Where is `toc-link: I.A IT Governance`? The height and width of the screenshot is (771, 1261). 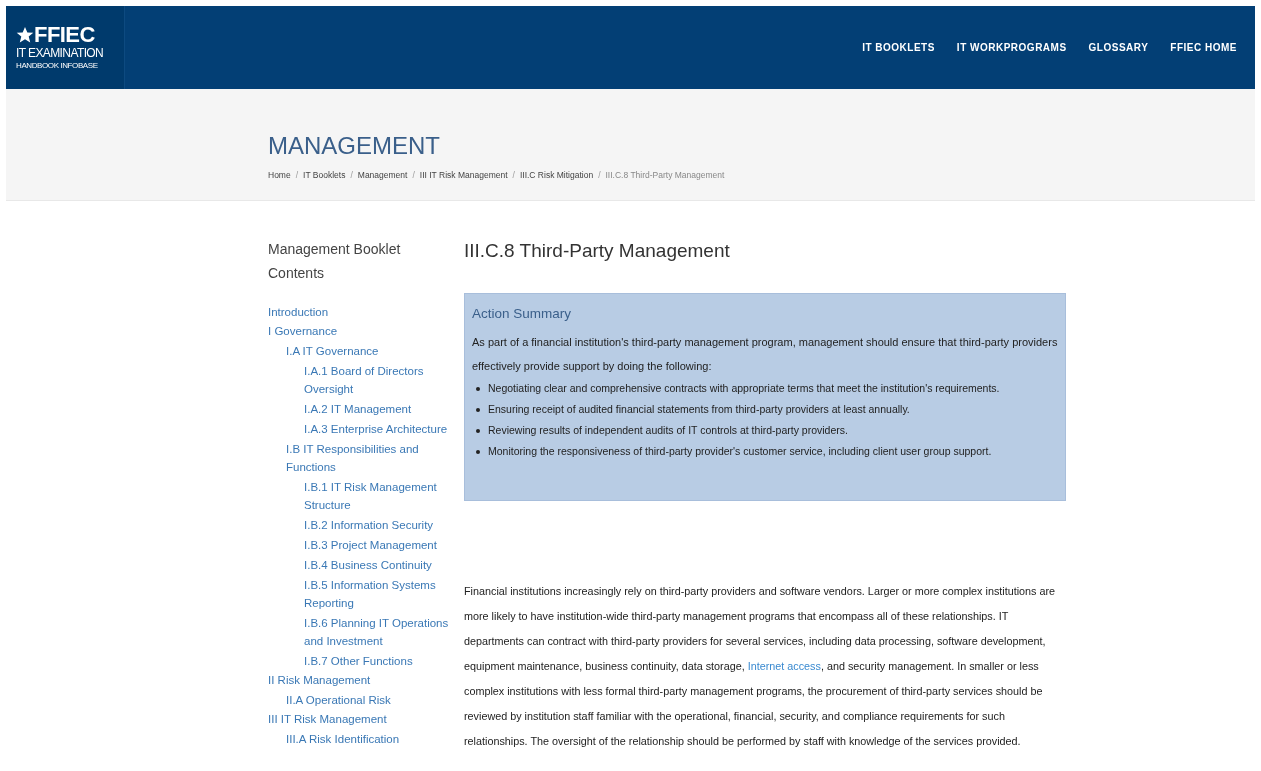
toc-link: I.A IT Governance is located at coordinates (375, 351).